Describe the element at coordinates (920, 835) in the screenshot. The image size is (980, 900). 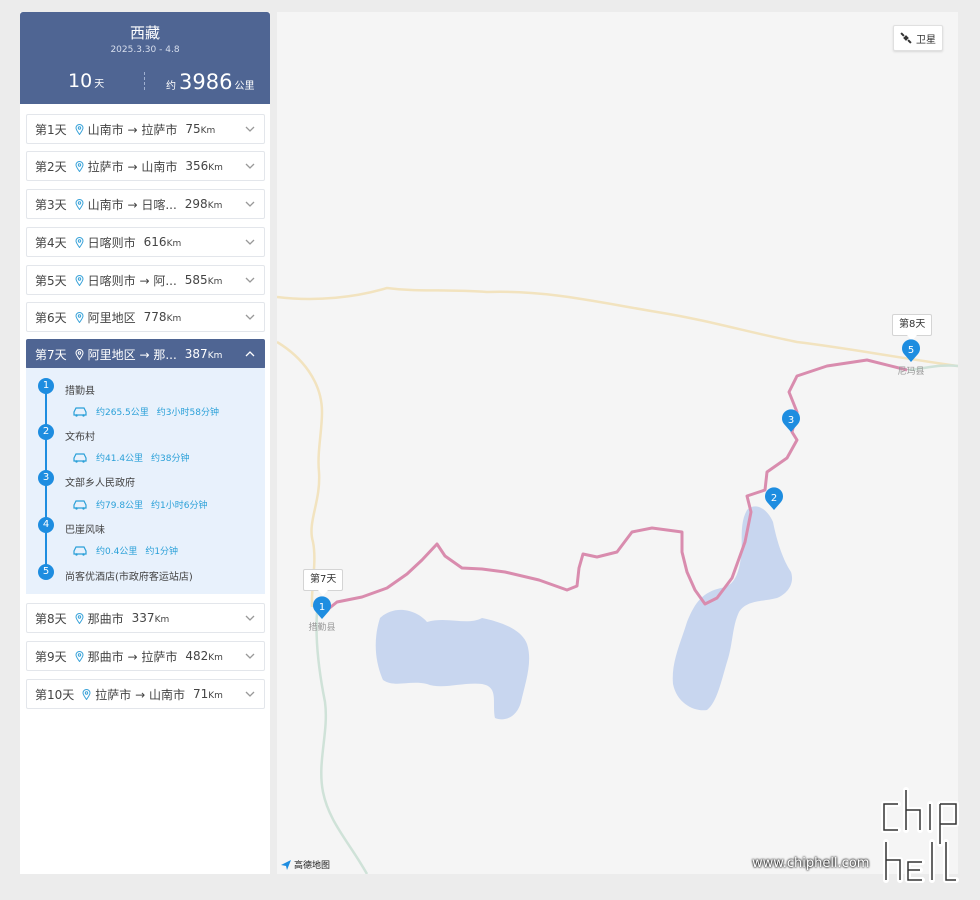
I see `chiphell-logo` at that location.